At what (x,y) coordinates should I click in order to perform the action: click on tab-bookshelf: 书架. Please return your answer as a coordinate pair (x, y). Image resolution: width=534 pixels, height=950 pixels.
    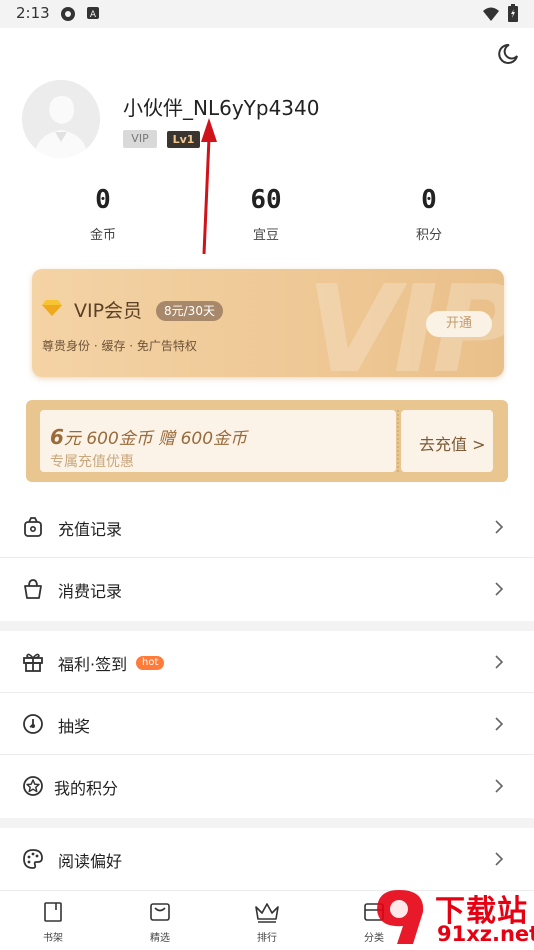
    Looking at the image, I should click on (53, 922).